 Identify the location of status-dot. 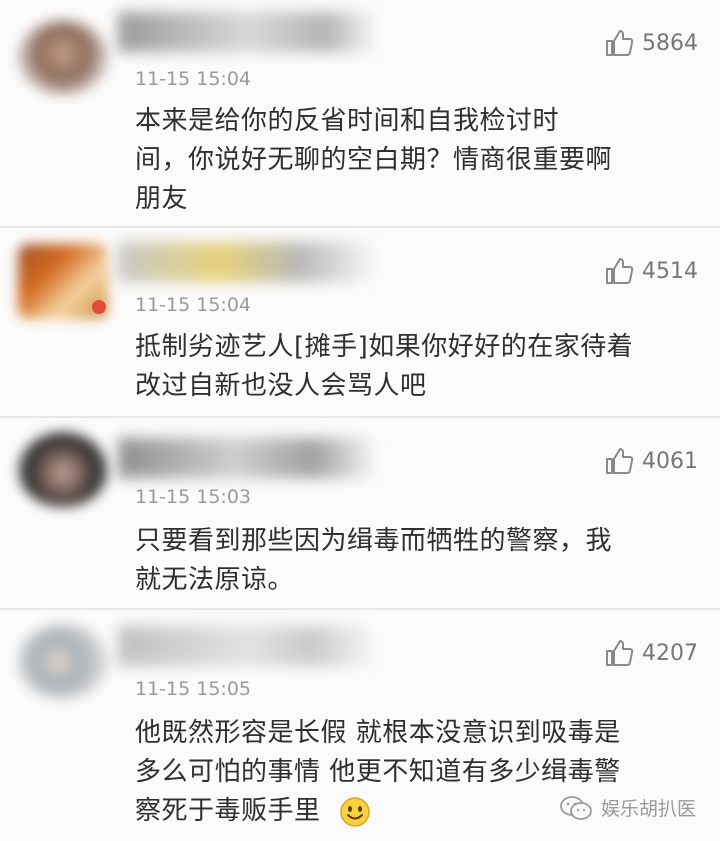
(99, 307).